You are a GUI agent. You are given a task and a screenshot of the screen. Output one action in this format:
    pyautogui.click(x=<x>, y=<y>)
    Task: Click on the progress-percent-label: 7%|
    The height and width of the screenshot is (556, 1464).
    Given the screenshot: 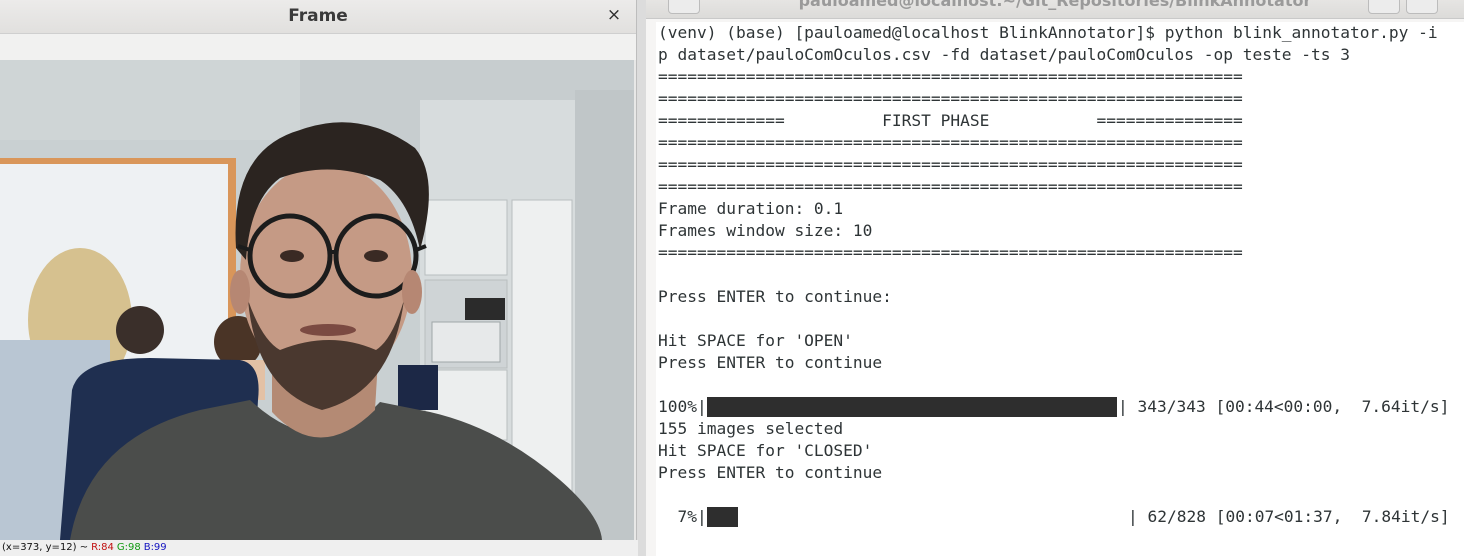 What is the action you would take?
    pyautogui.click(x=682, y=516)
    